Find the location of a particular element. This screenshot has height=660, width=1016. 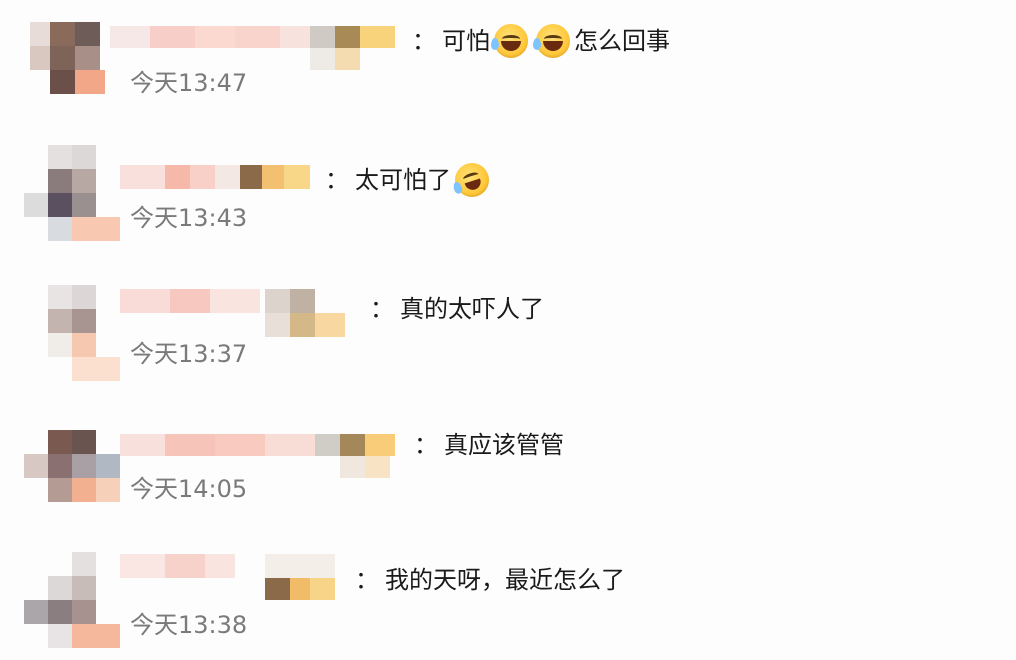

comment-timestapm: 今天13:43 is located at coordinates (189, 218).